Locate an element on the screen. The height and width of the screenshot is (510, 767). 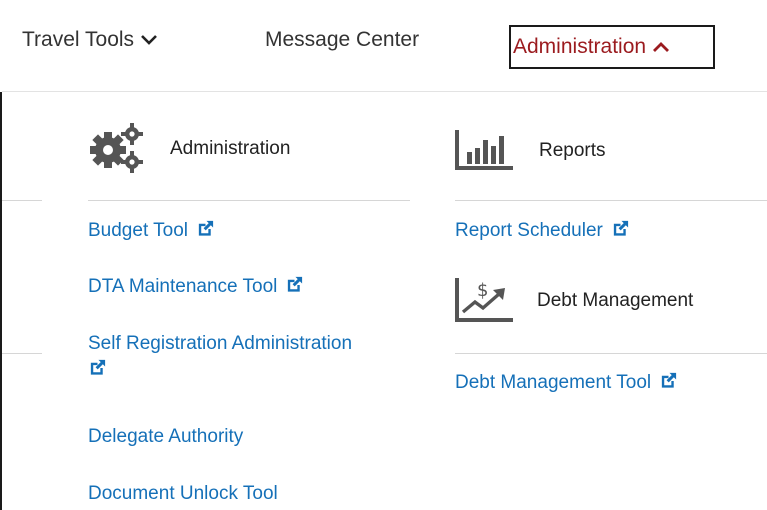
report-scheduler-label: Report Scheduler is located at coordinates (529, 230).